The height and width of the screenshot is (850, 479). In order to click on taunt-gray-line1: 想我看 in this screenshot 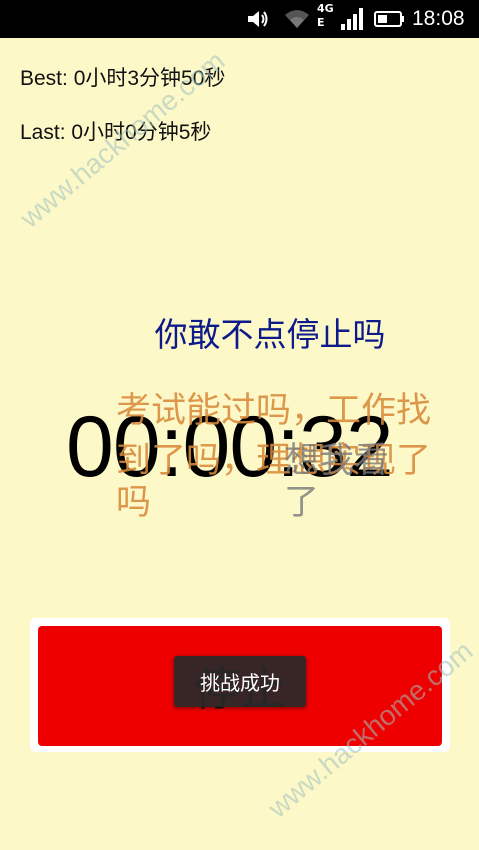, I will do `click(337, 461)`.